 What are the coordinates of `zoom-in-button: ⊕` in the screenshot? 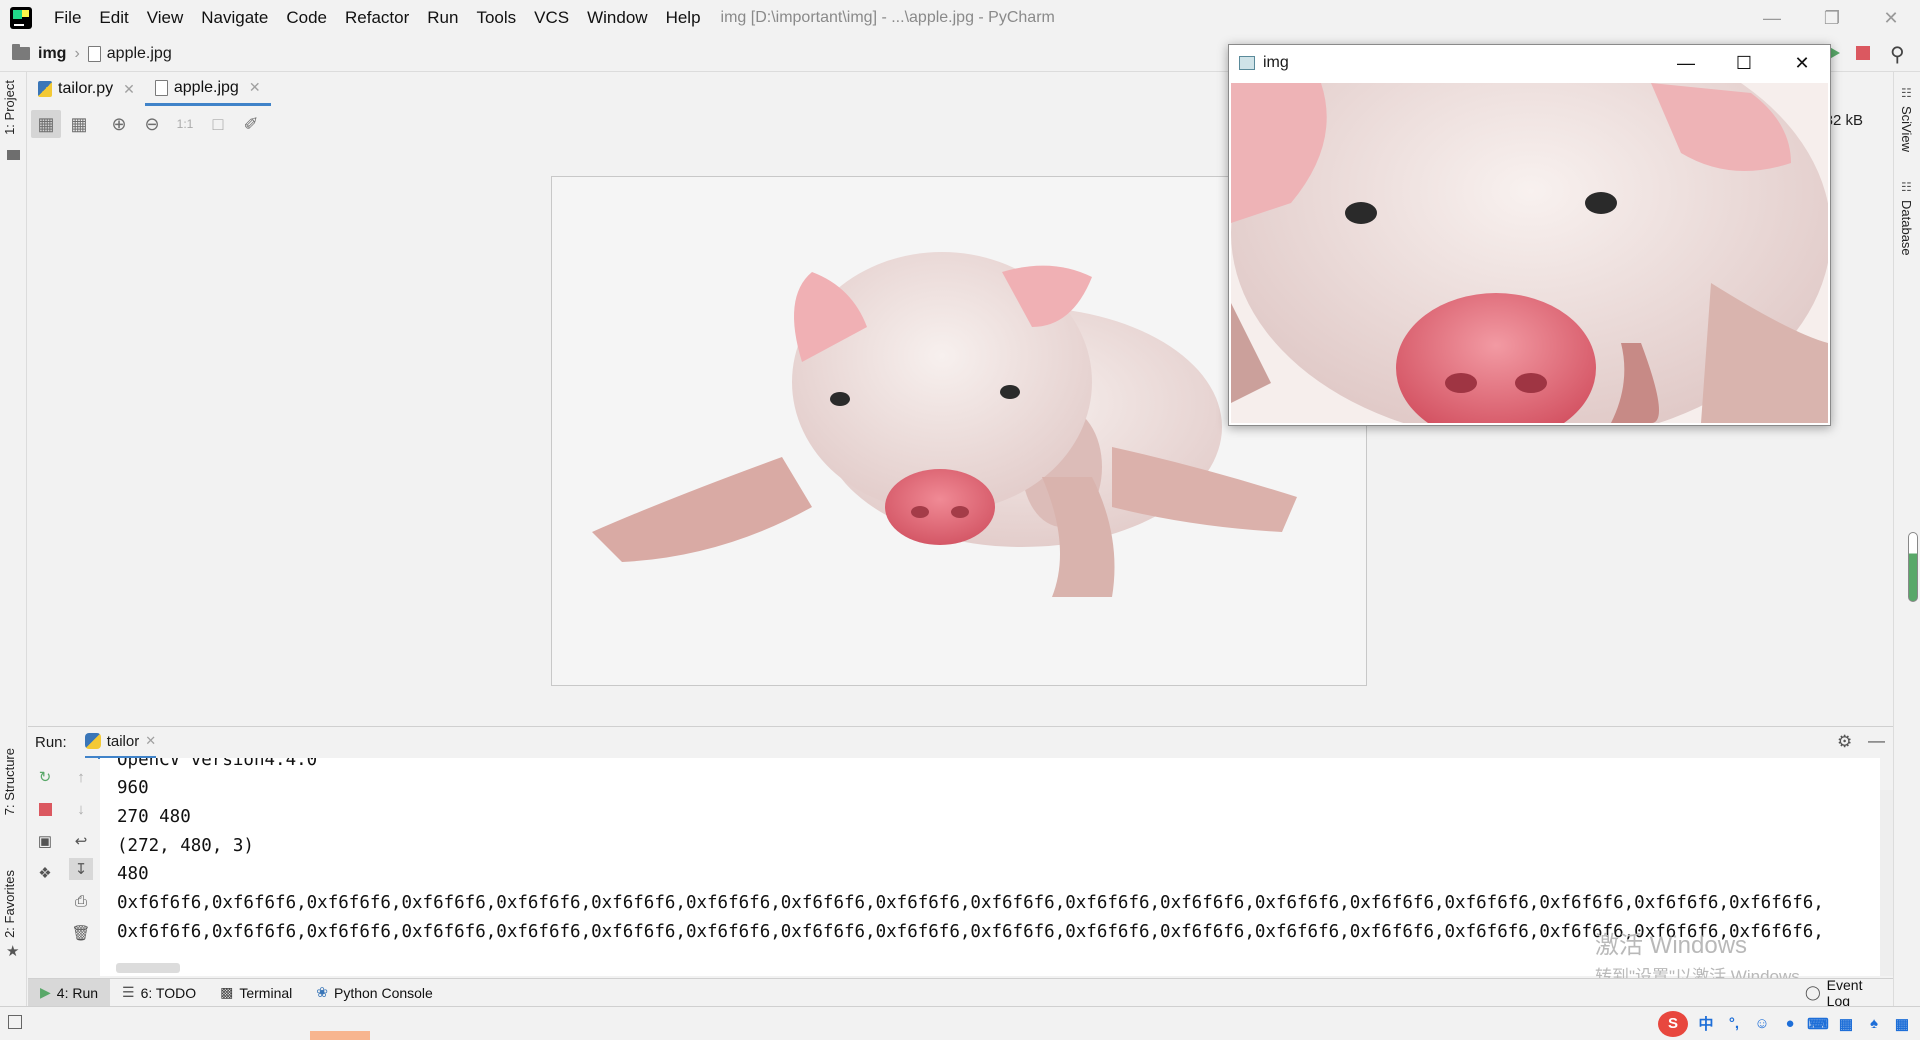 It's located at (119, 124).